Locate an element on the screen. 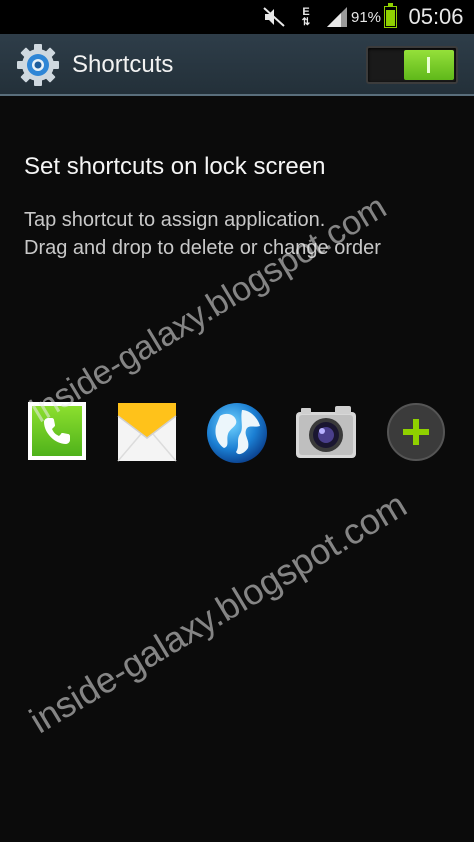  add-shortcut-button is located at coordinates (416, 432).